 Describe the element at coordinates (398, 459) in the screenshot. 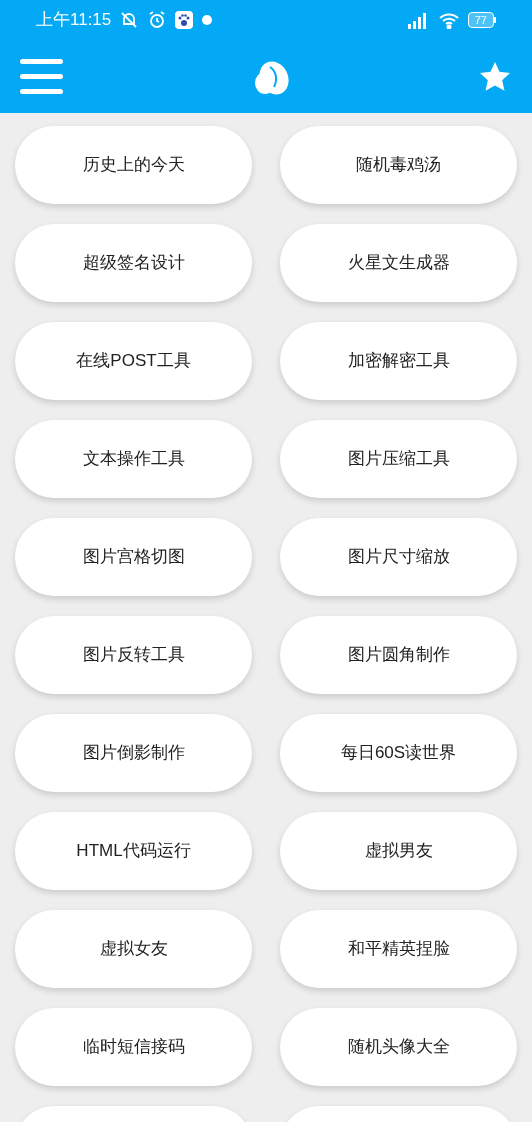

I see `tool-button: 图片压缩工具` at that location.